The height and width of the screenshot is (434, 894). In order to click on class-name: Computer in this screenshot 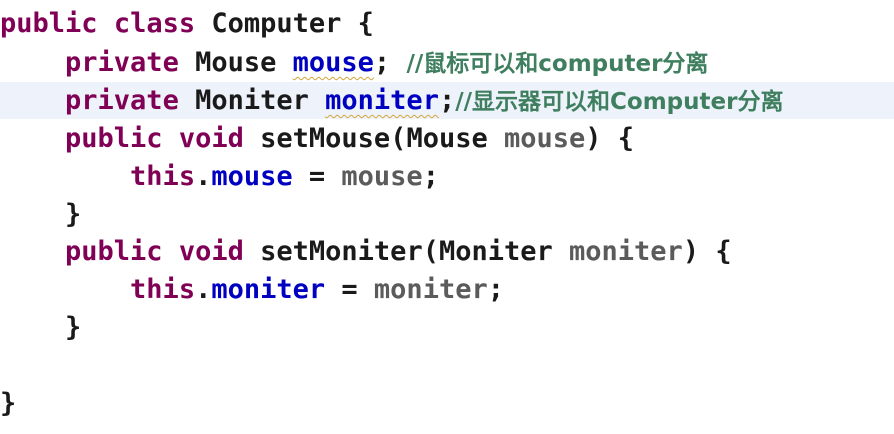, I will do `click(276, 23)`.